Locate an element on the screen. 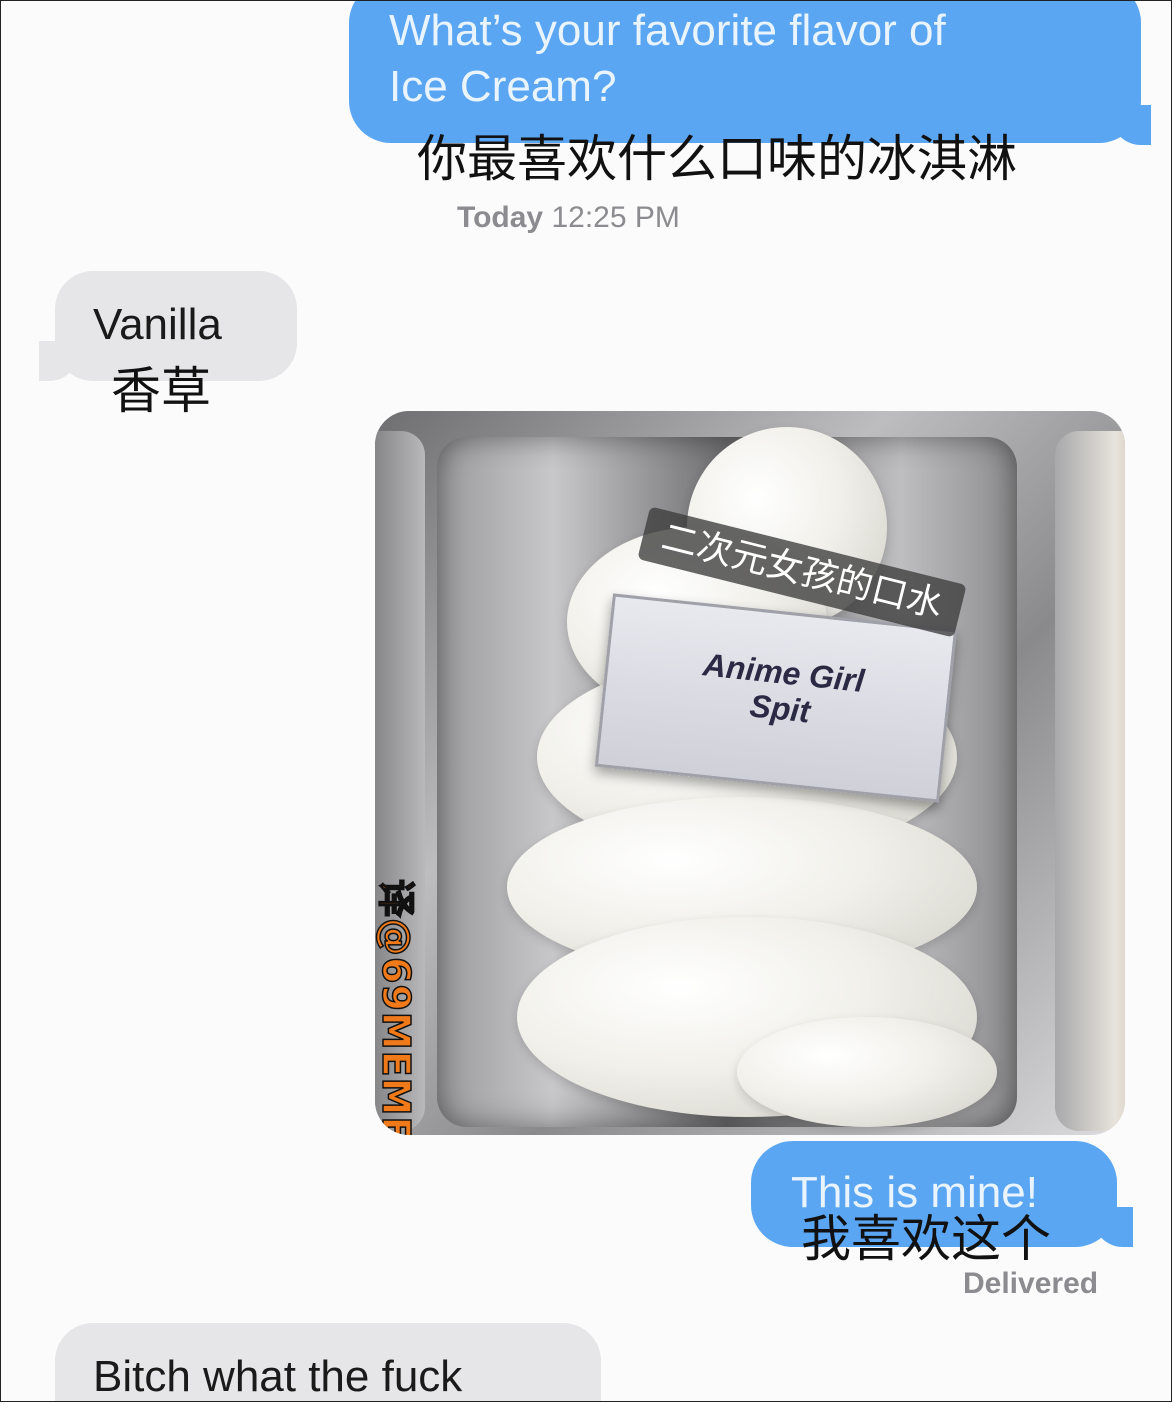 Image resolution: width=1174 pixels, height=1404 pixels. message-text-line: Ice Cream? is located at coordinates (503, 86).